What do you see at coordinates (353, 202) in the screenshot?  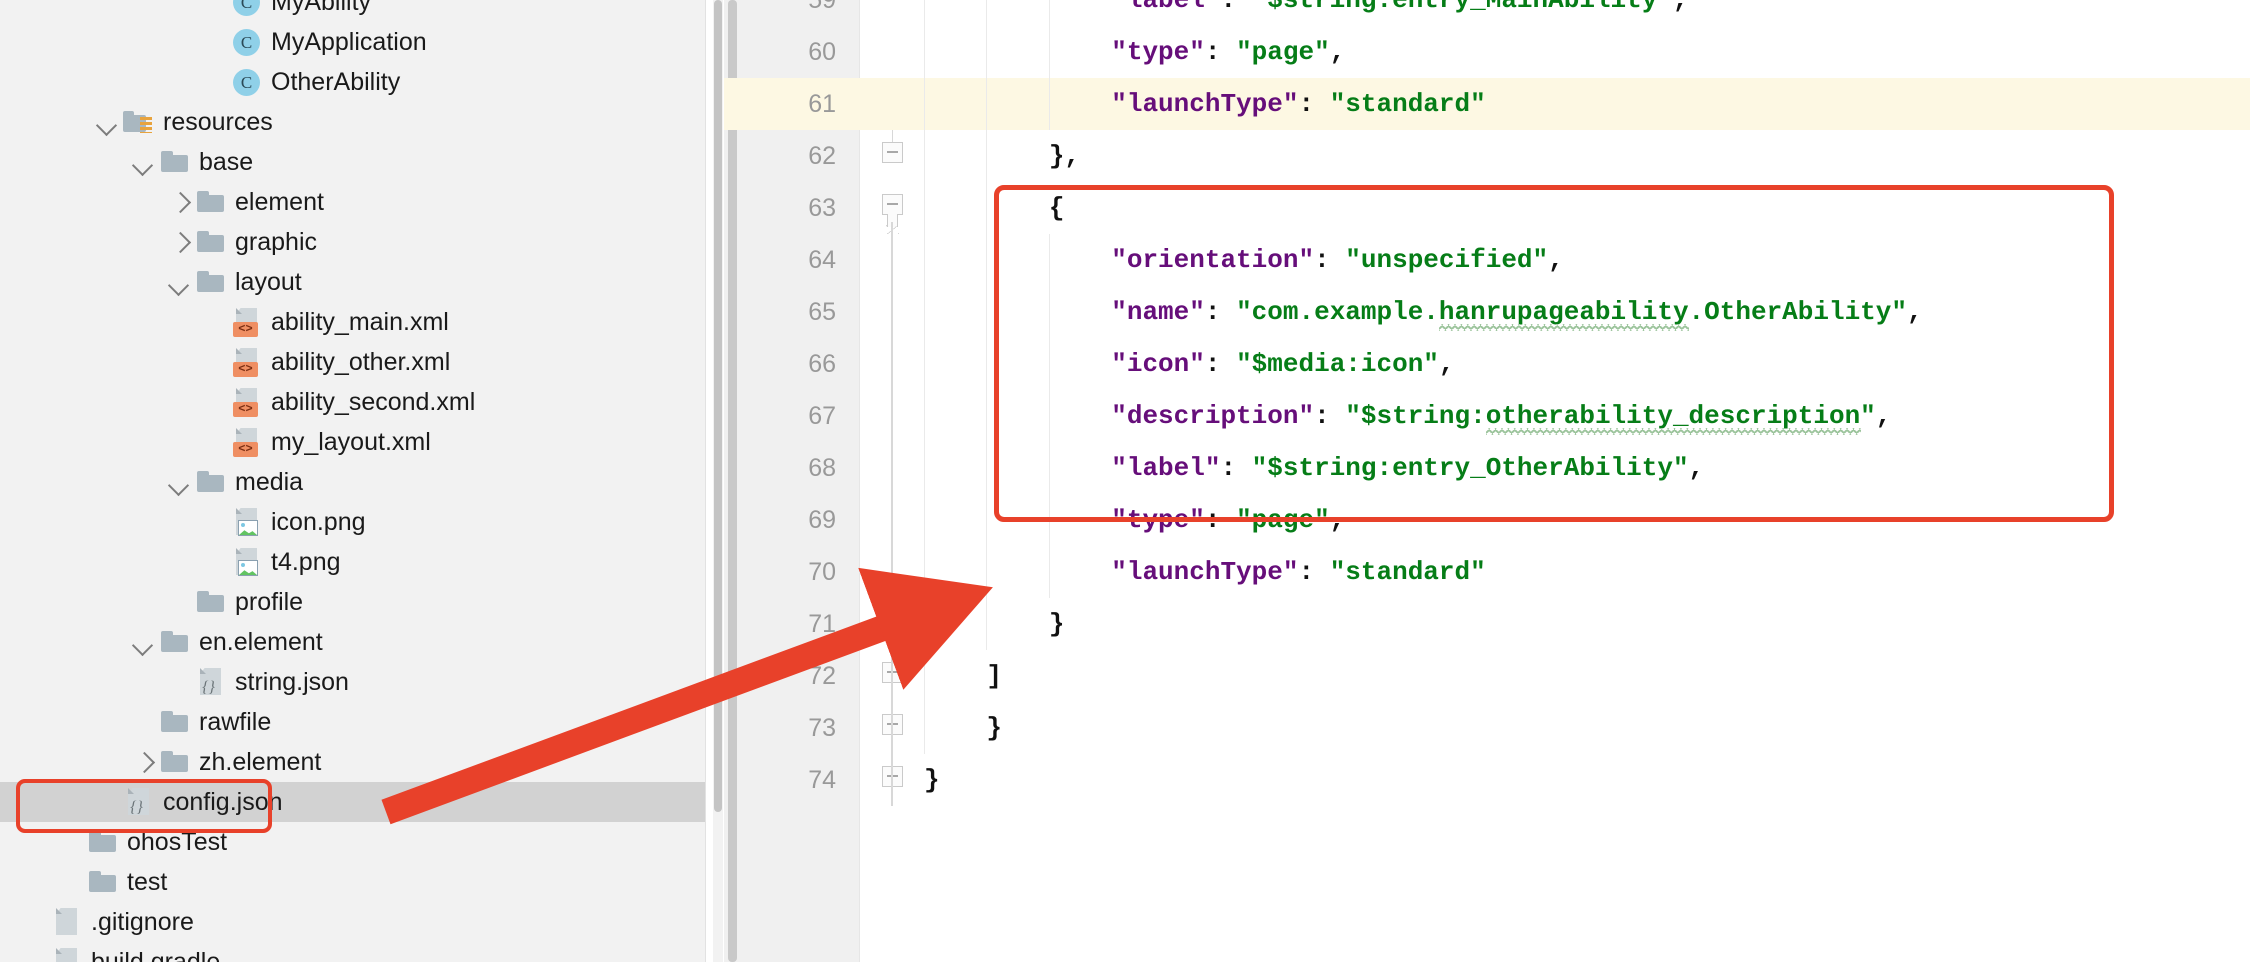 I see `tree-item-element: element` at bounding box center [353, 202].